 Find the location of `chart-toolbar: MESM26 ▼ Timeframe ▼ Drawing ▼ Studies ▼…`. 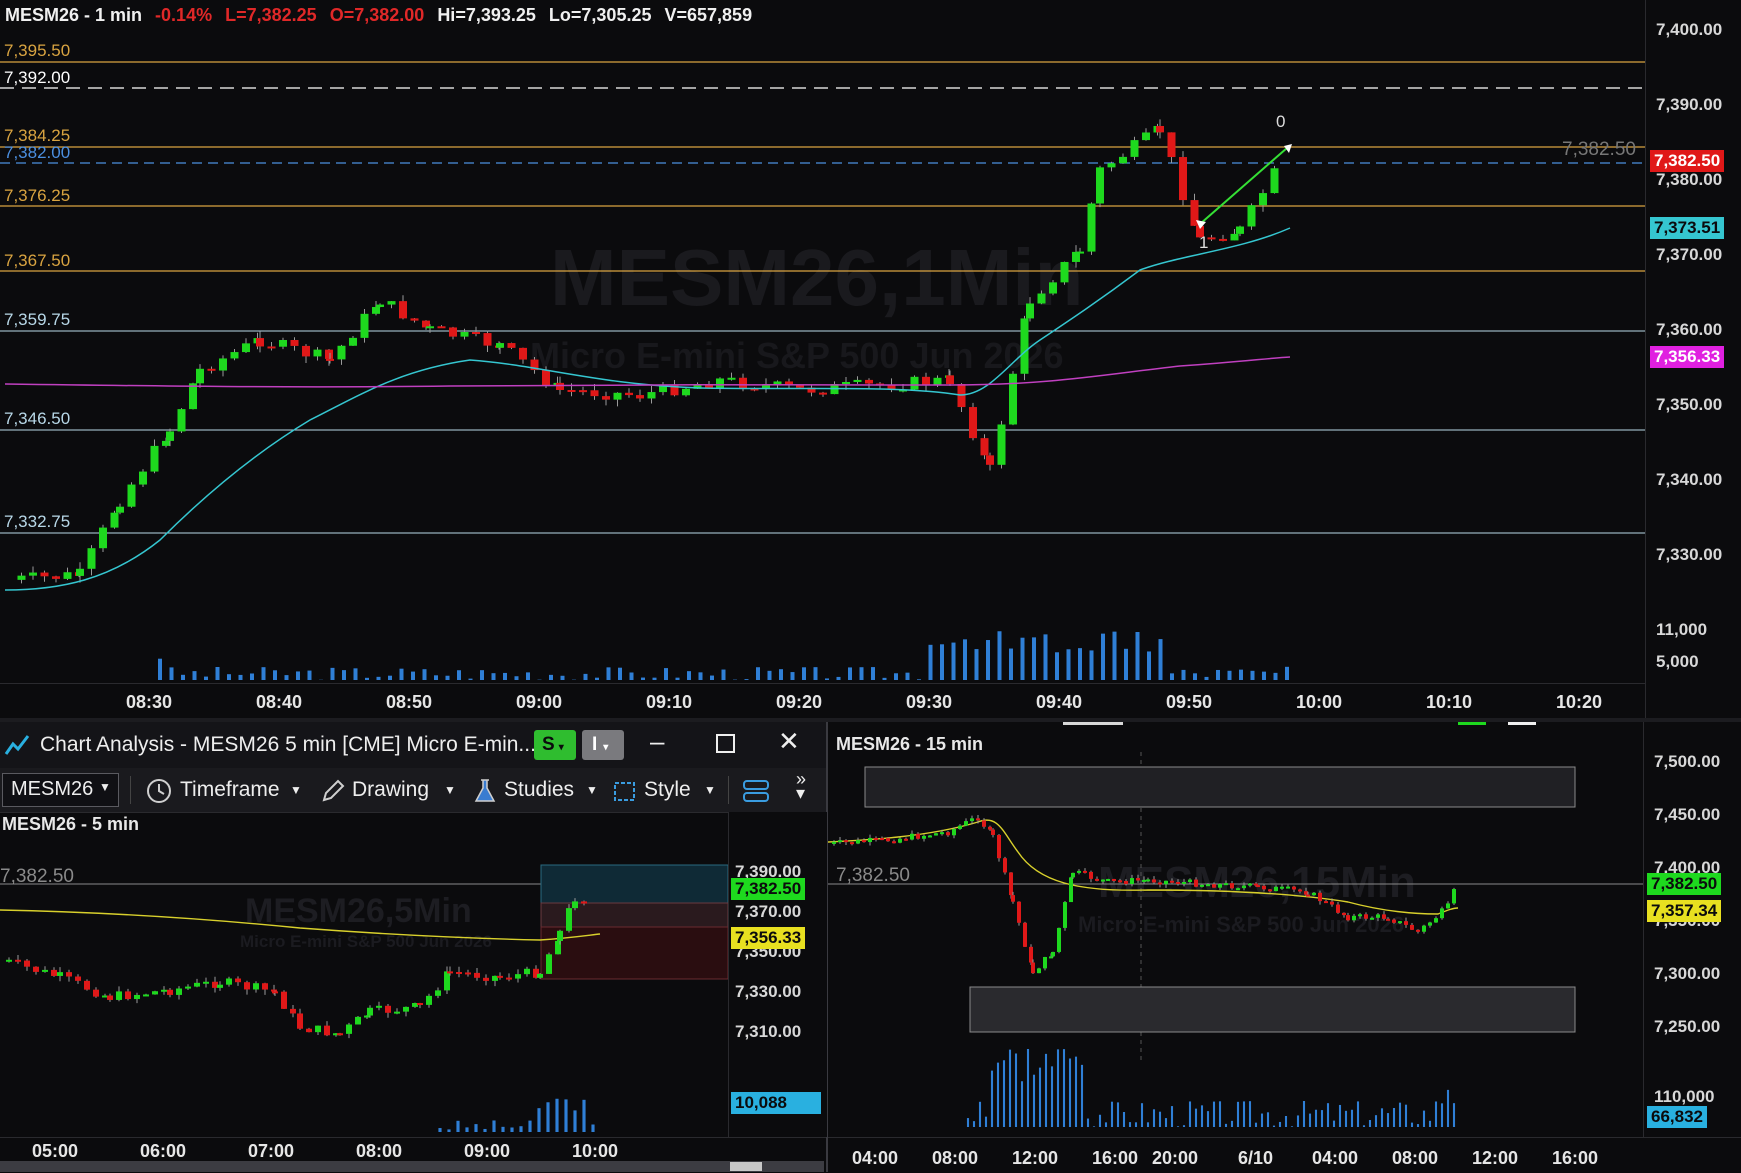

chart-toolbar: MESM26 ▼ Timeframe ▼ Drawing ▼ Studies ▼… is located at coordinates (413, 790).